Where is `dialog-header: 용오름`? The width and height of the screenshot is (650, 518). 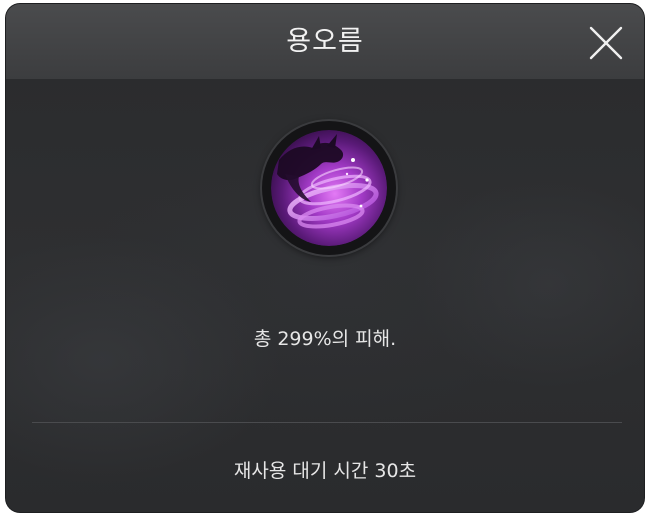
dialog-header: 용오름 is located at coordinates (325, 41).